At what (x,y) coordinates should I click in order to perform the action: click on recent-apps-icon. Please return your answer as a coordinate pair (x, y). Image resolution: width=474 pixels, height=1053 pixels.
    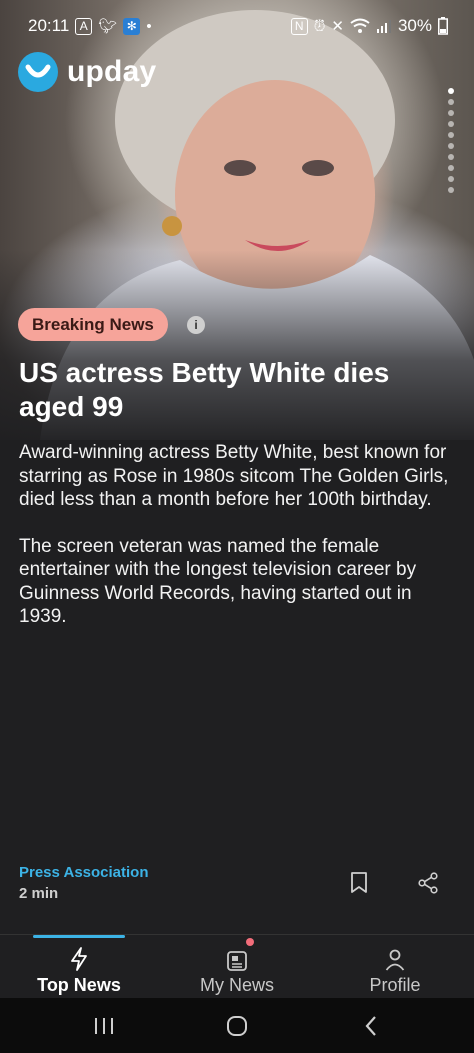
    Looking at the image, I should click on (104, 1026).